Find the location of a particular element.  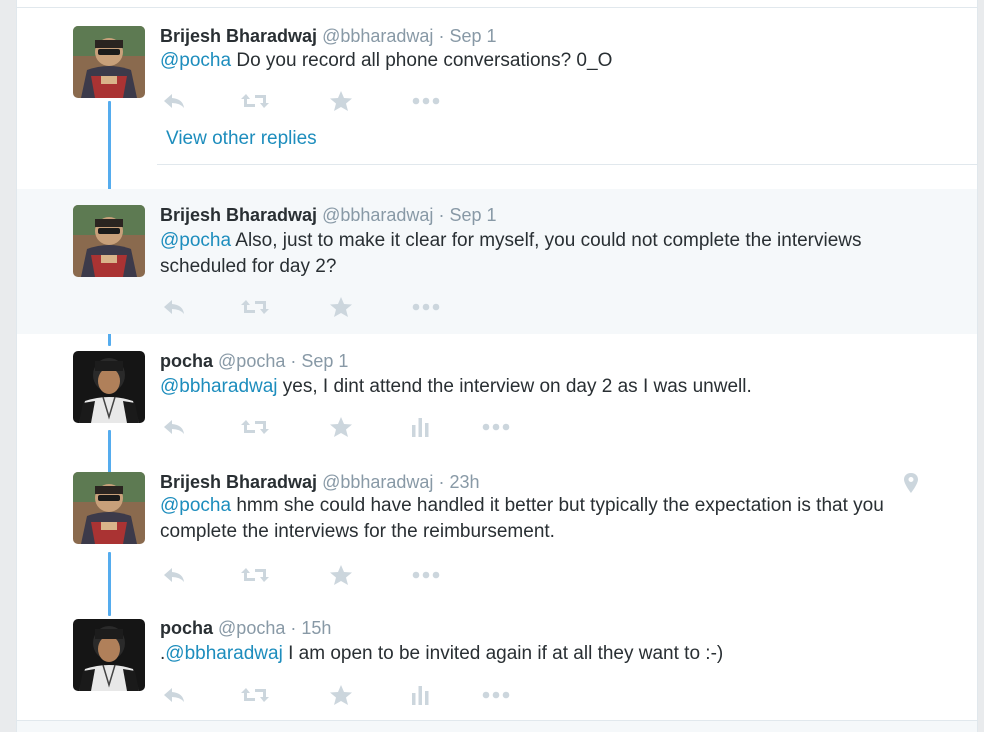

tweet-header: pocha @pocha · 15h is located at coordinates (245, 628).